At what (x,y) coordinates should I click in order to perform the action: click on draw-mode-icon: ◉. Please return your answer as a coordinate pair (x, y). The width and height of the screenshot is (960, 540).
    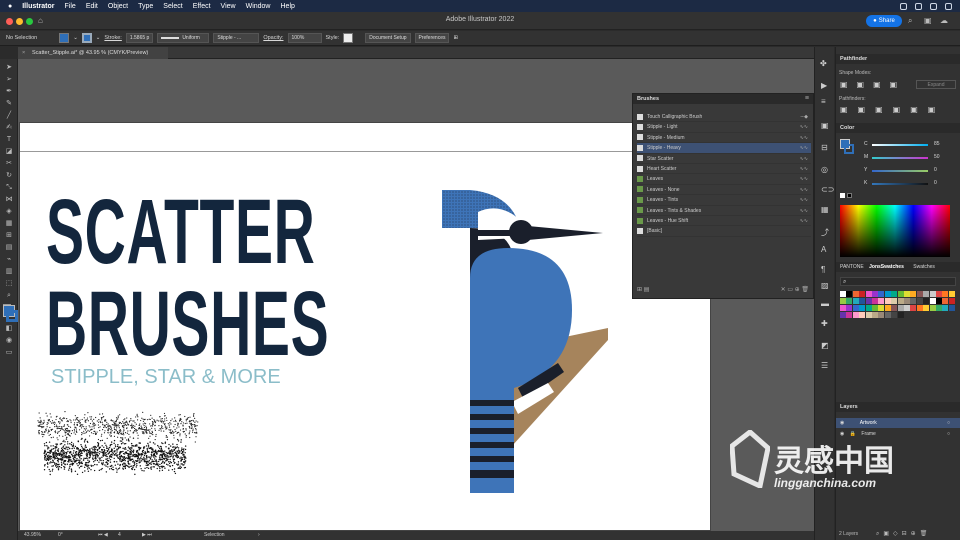
    Looking at the image, I should click on (9, 341).